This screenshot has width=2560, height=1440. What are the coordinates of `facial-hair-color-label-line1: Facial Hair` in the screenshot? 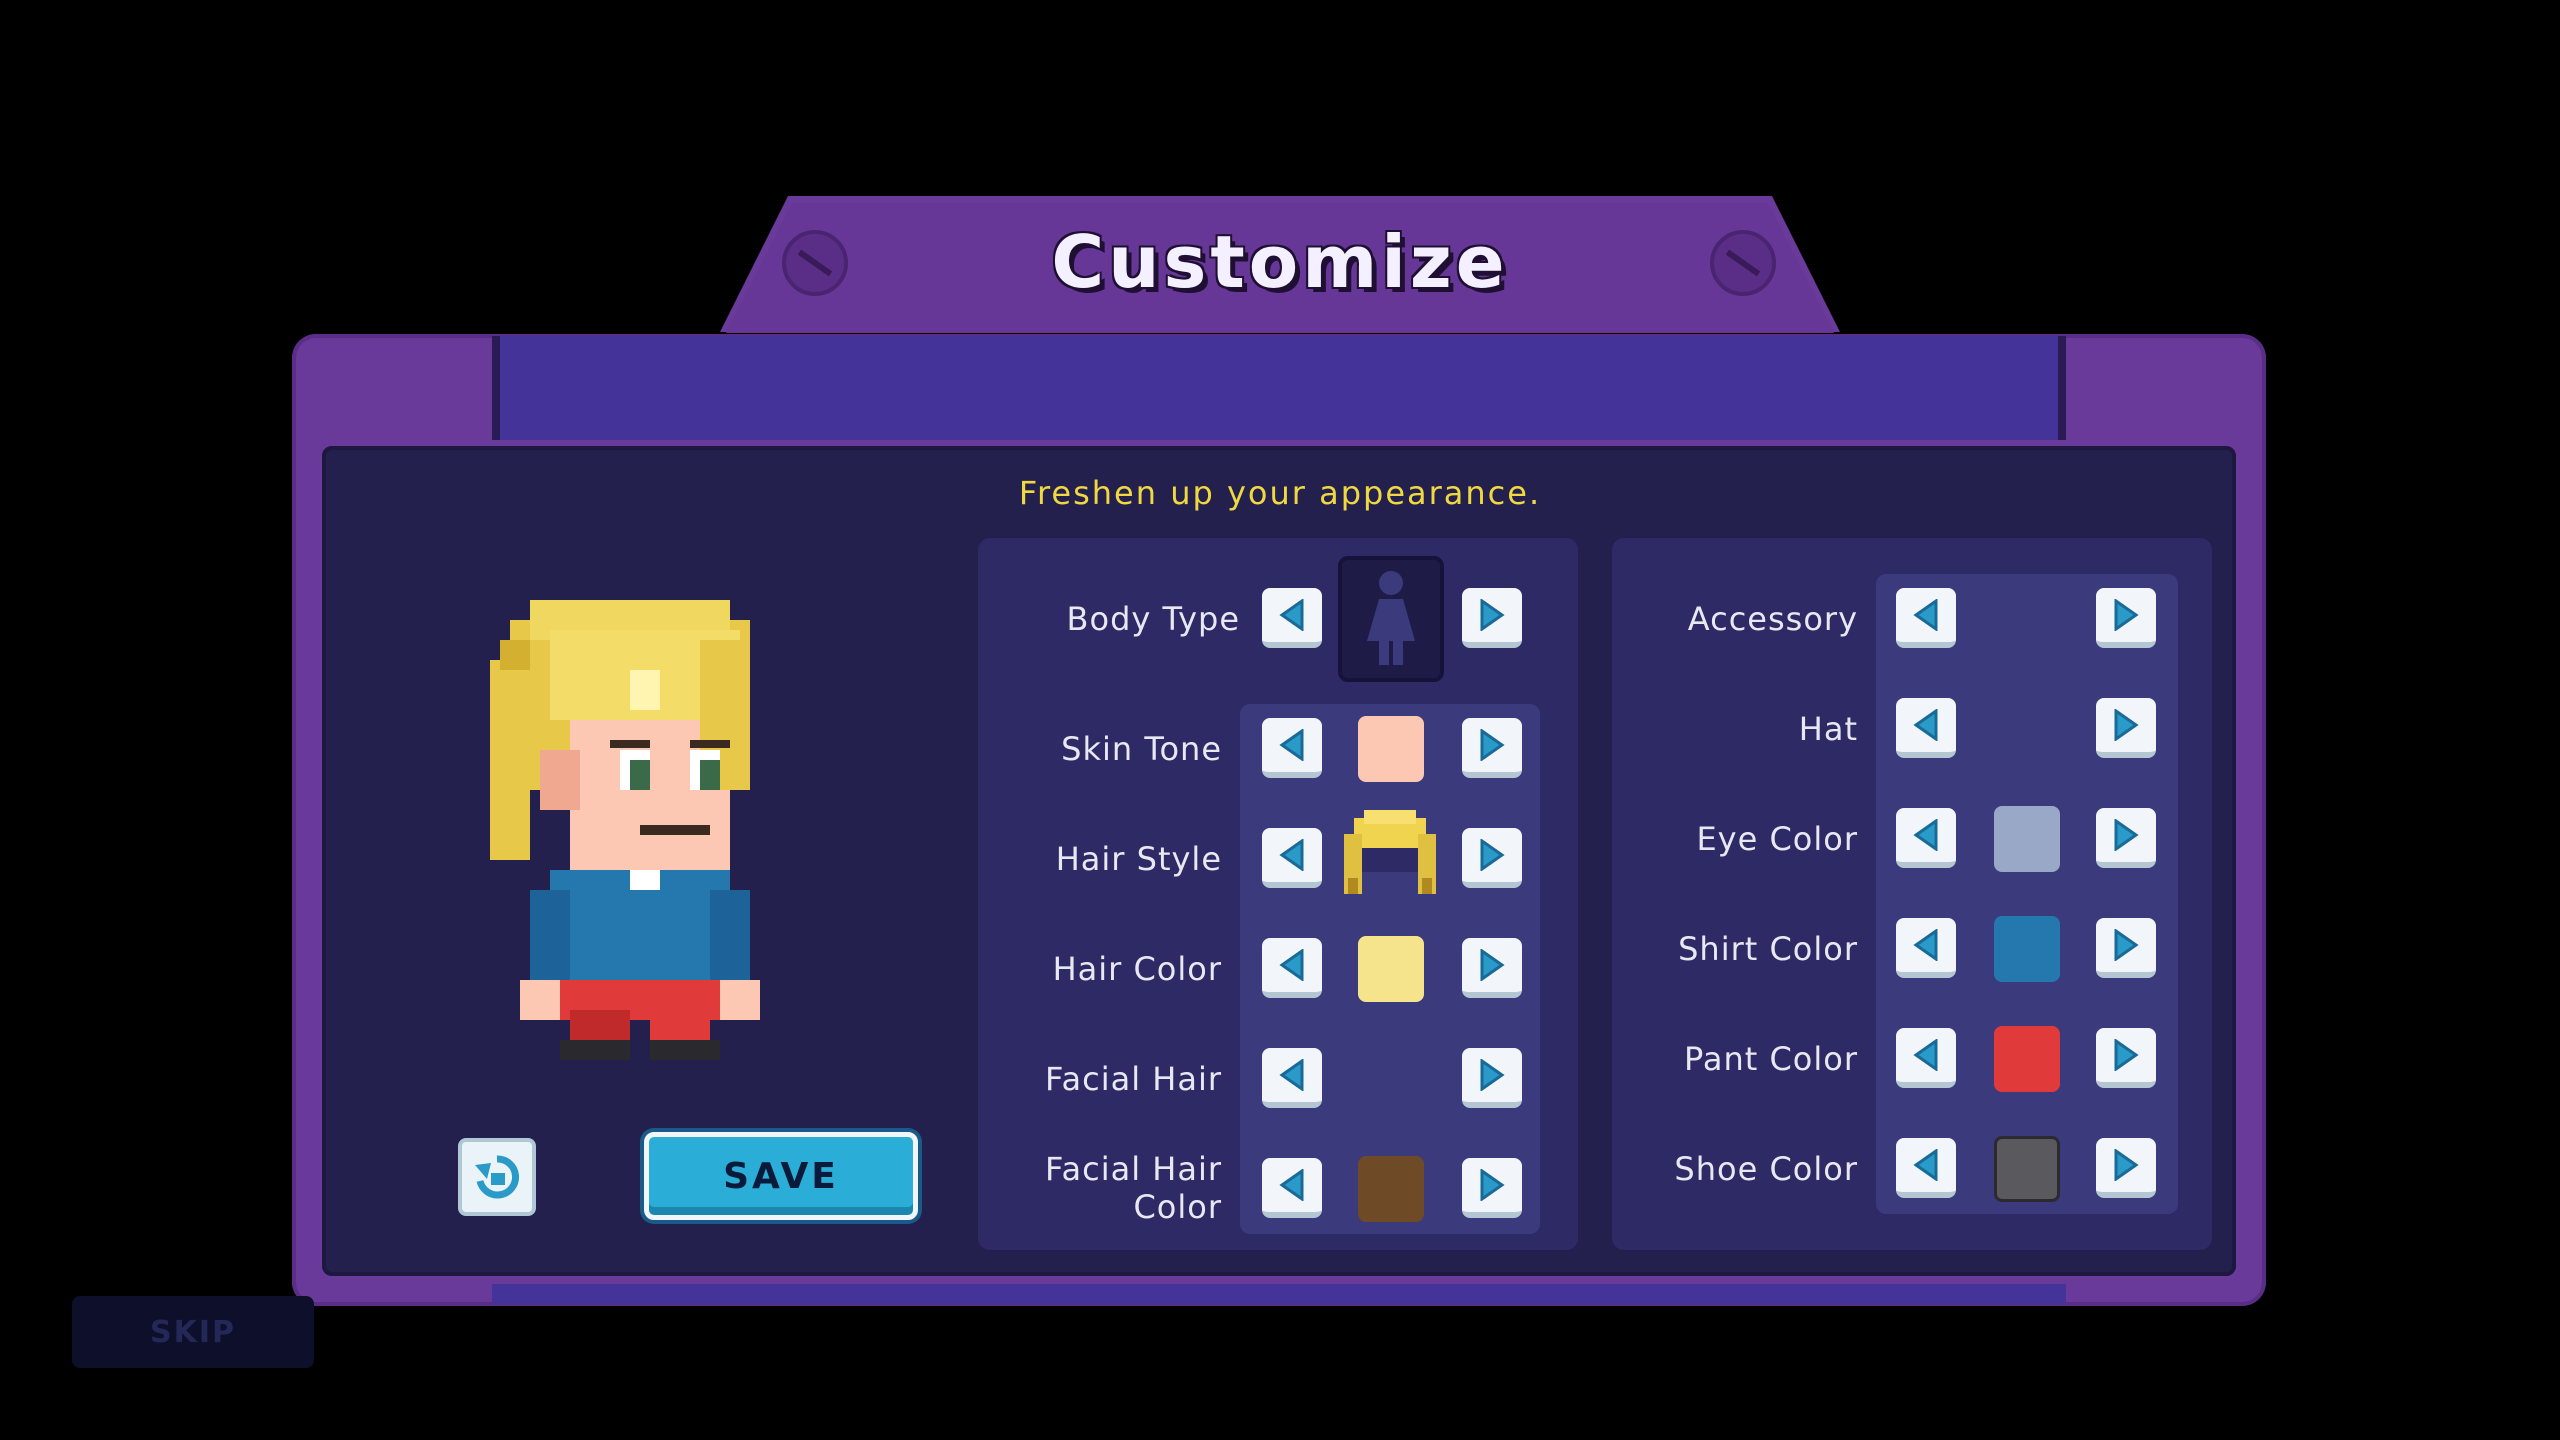 It's located at (1133, 1169).